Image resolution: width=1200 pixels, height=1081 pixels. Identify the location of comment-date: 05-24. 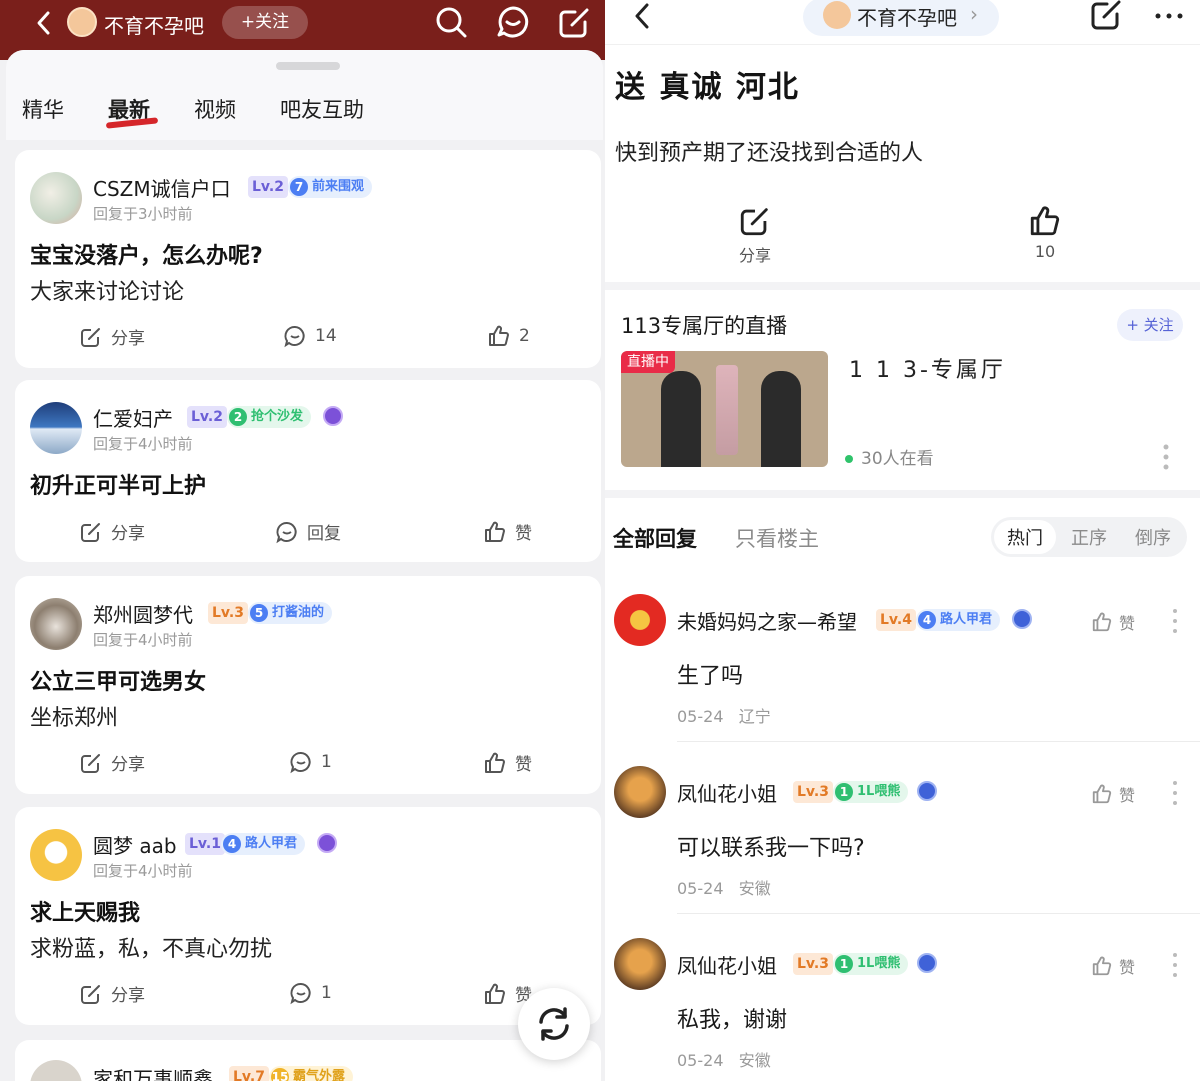
(700, 888).